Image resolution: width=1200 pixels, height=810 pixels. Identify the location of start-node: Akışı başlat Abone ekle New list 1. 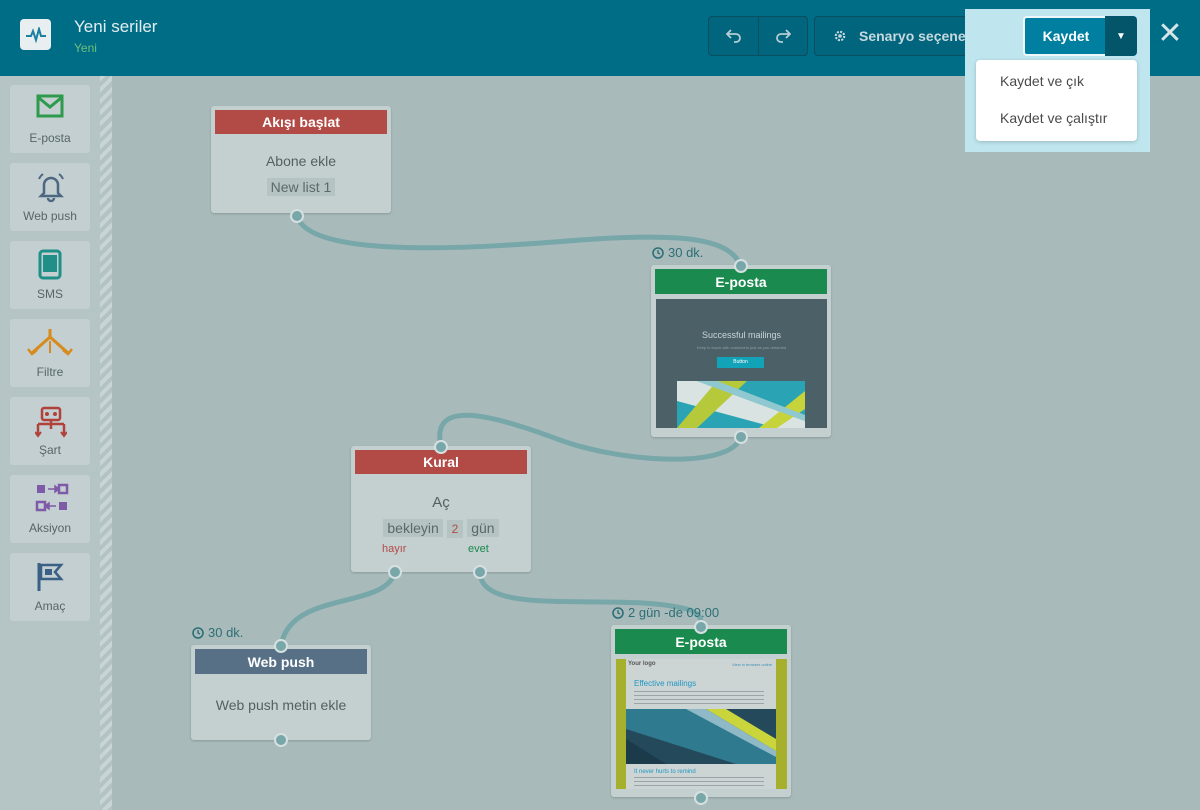
(301, 159).